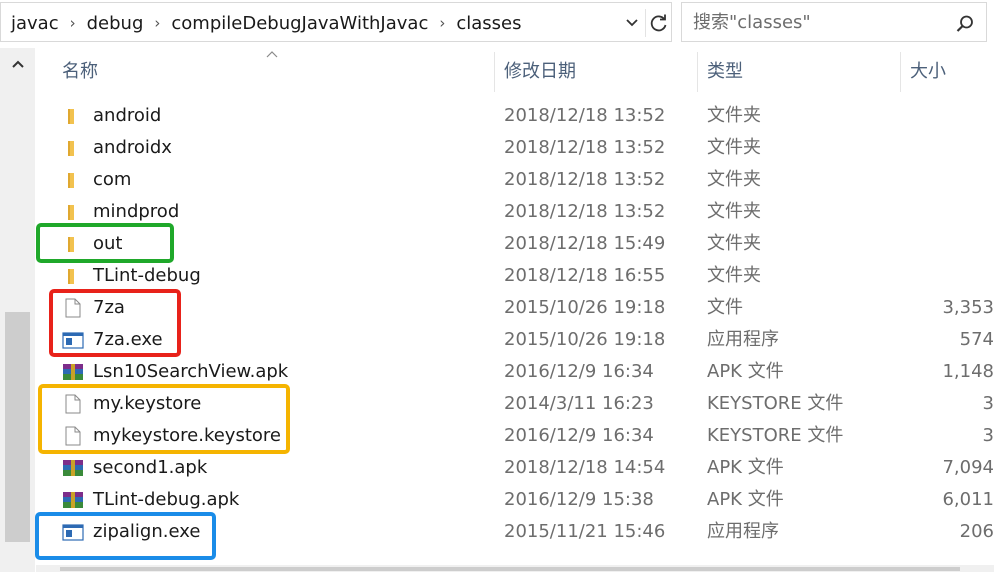  I want to click on breadcrumb-item-classes: classes, so click(488, 23).